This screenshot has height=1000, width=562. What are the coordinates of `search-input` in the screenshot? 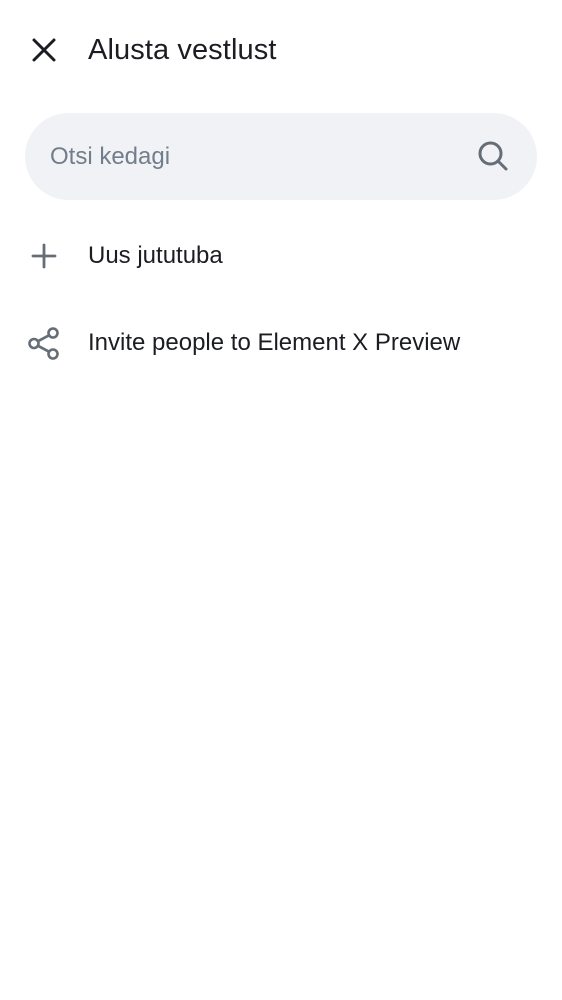 It's located at (260, 156).